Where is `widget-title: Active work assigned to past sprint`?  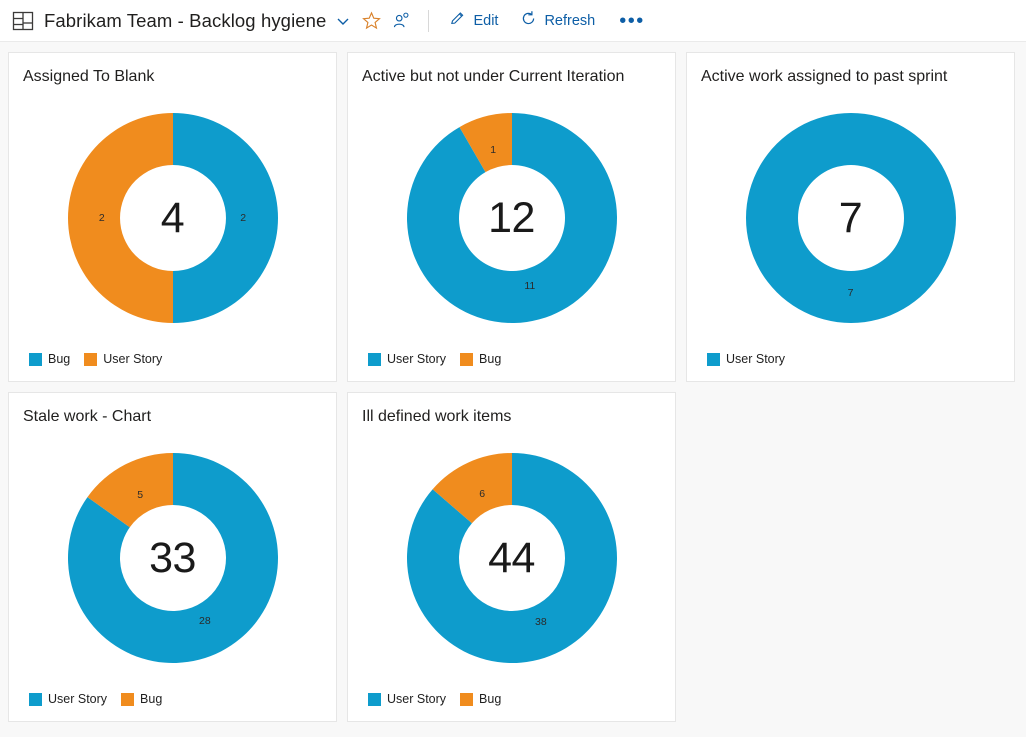 widget-title: Active work assigned to past sprint is located at coordinates (824, 76).